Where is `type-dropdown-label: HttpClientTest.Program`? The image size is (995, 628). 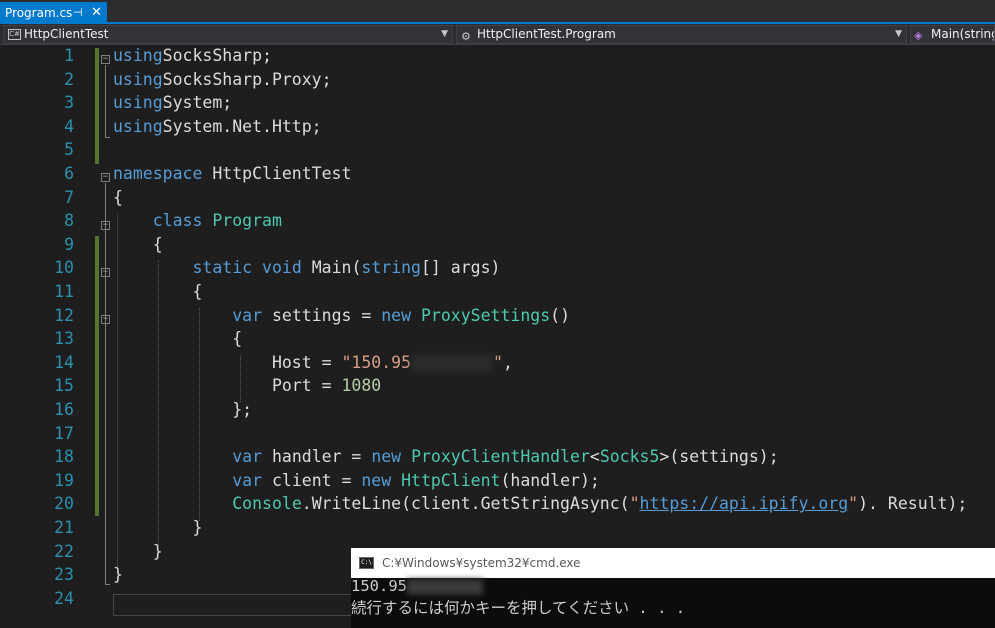
type-dropdown-label: HttpClientTest.Program is located at coordinates (546, 34).